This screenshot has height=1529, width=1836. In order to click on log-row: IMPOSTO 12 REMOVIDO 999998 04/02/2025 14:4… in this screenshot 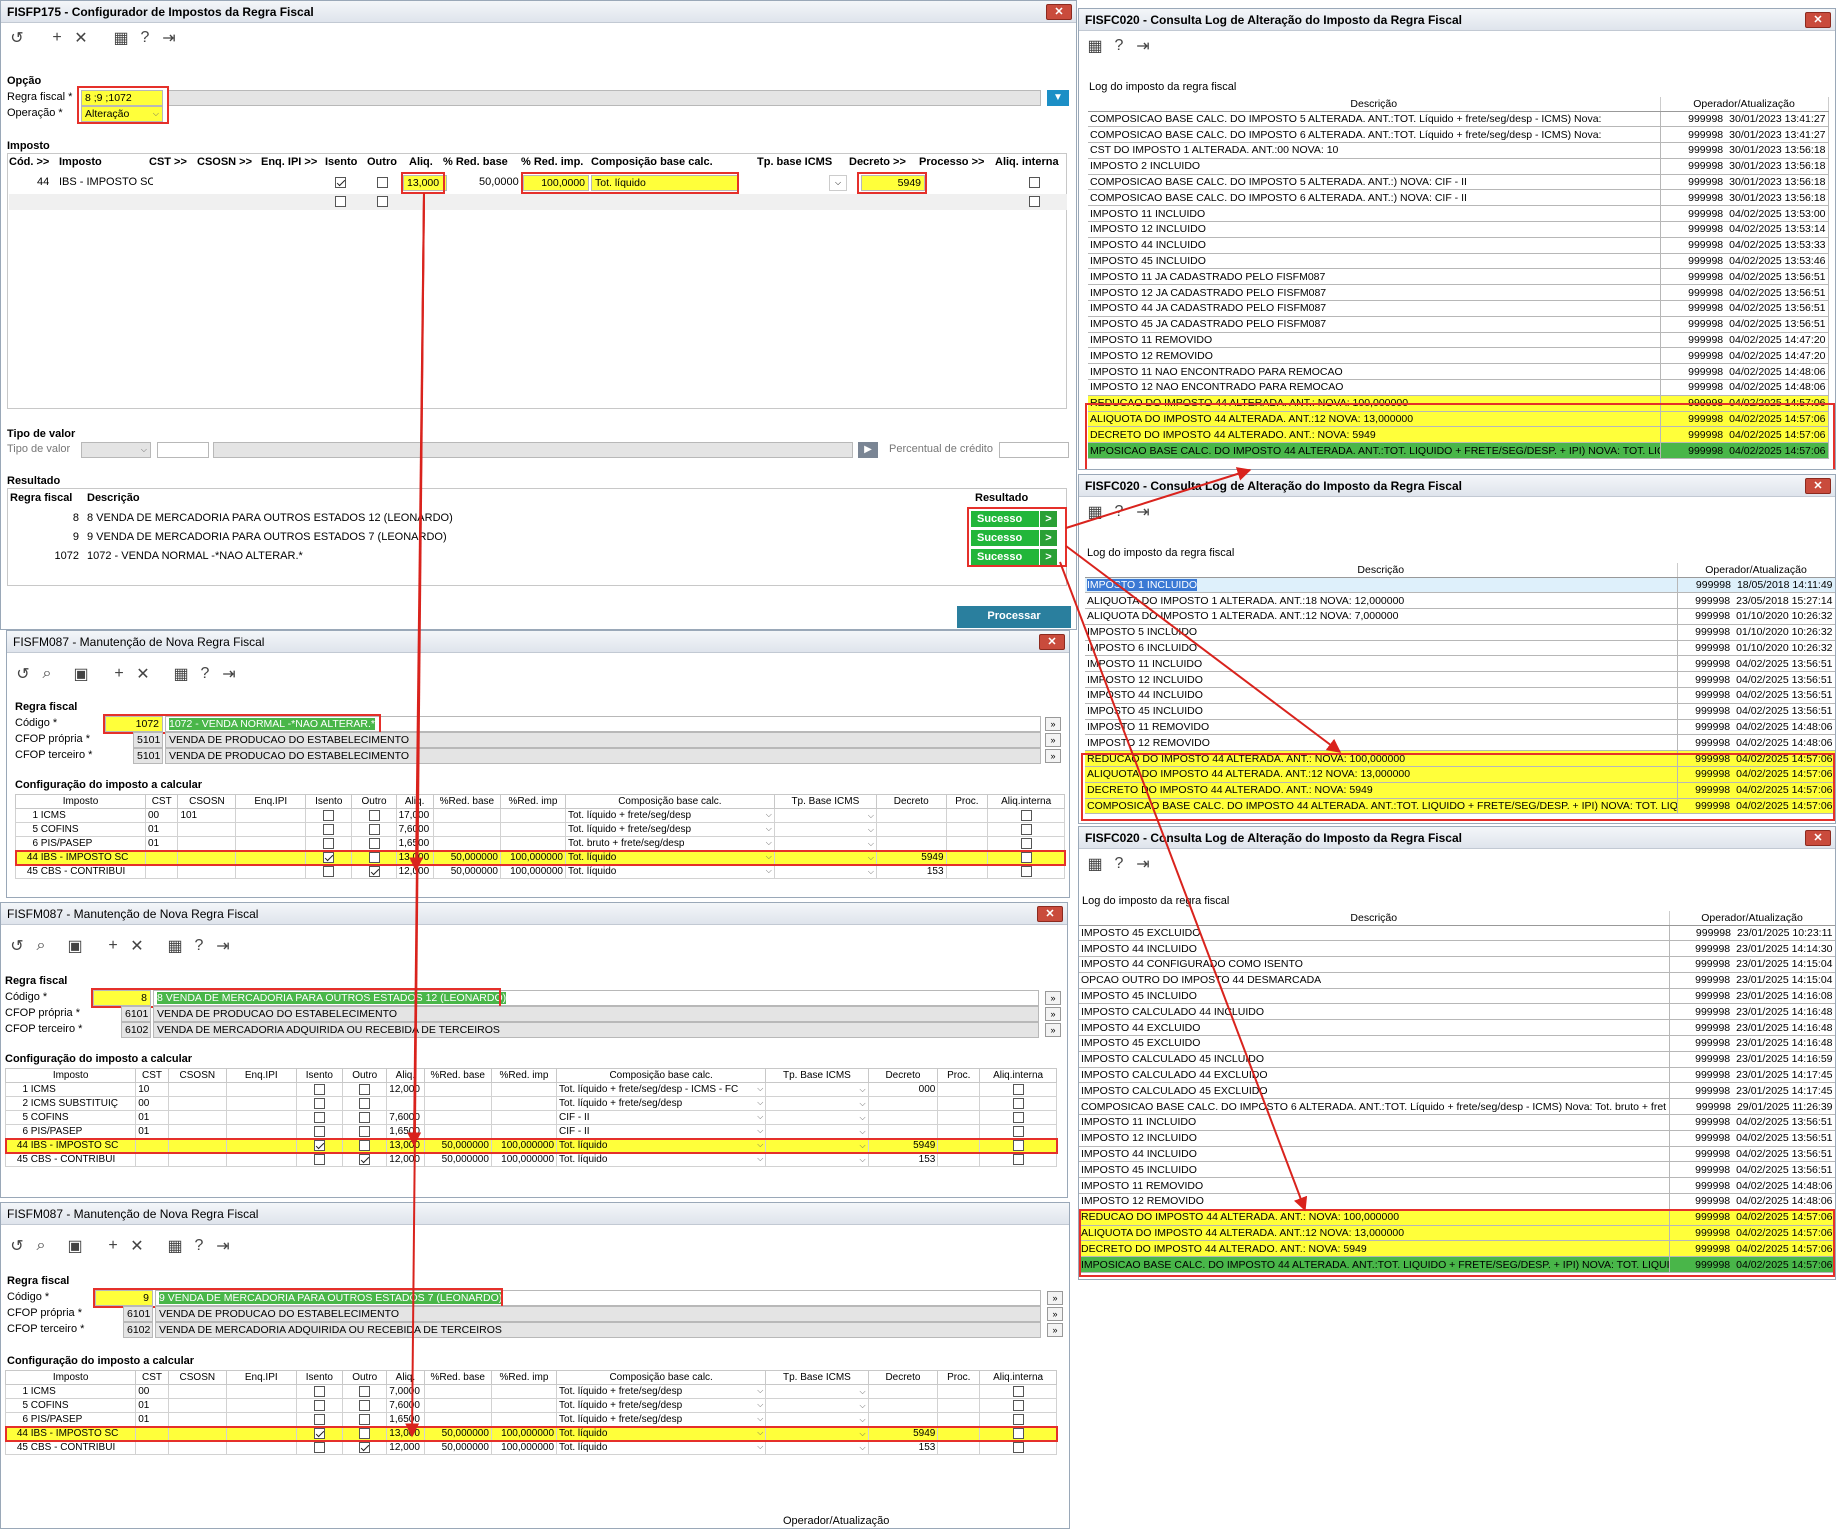, I will do `click(1460, 743)`.